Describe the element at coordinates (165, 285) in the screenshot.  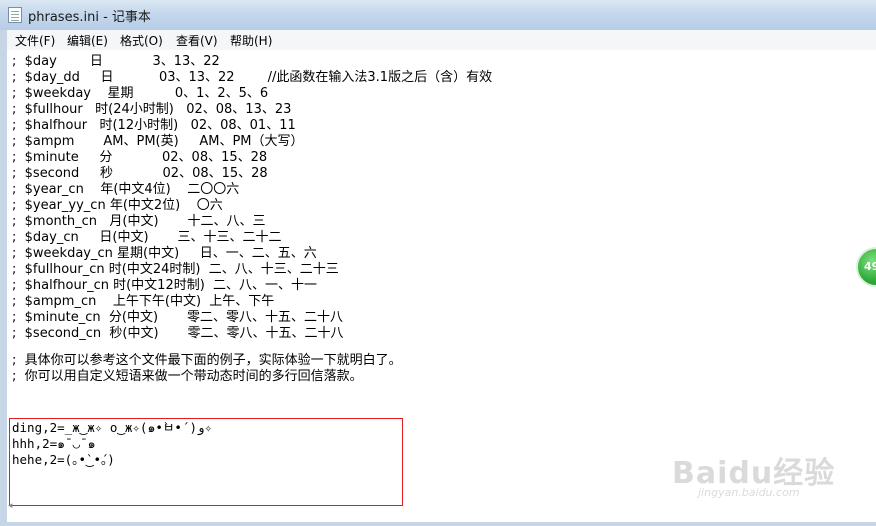
I see `text-line: ; $halfhour_cn 时(中文12时制) 二、八、一、十一` at that location.